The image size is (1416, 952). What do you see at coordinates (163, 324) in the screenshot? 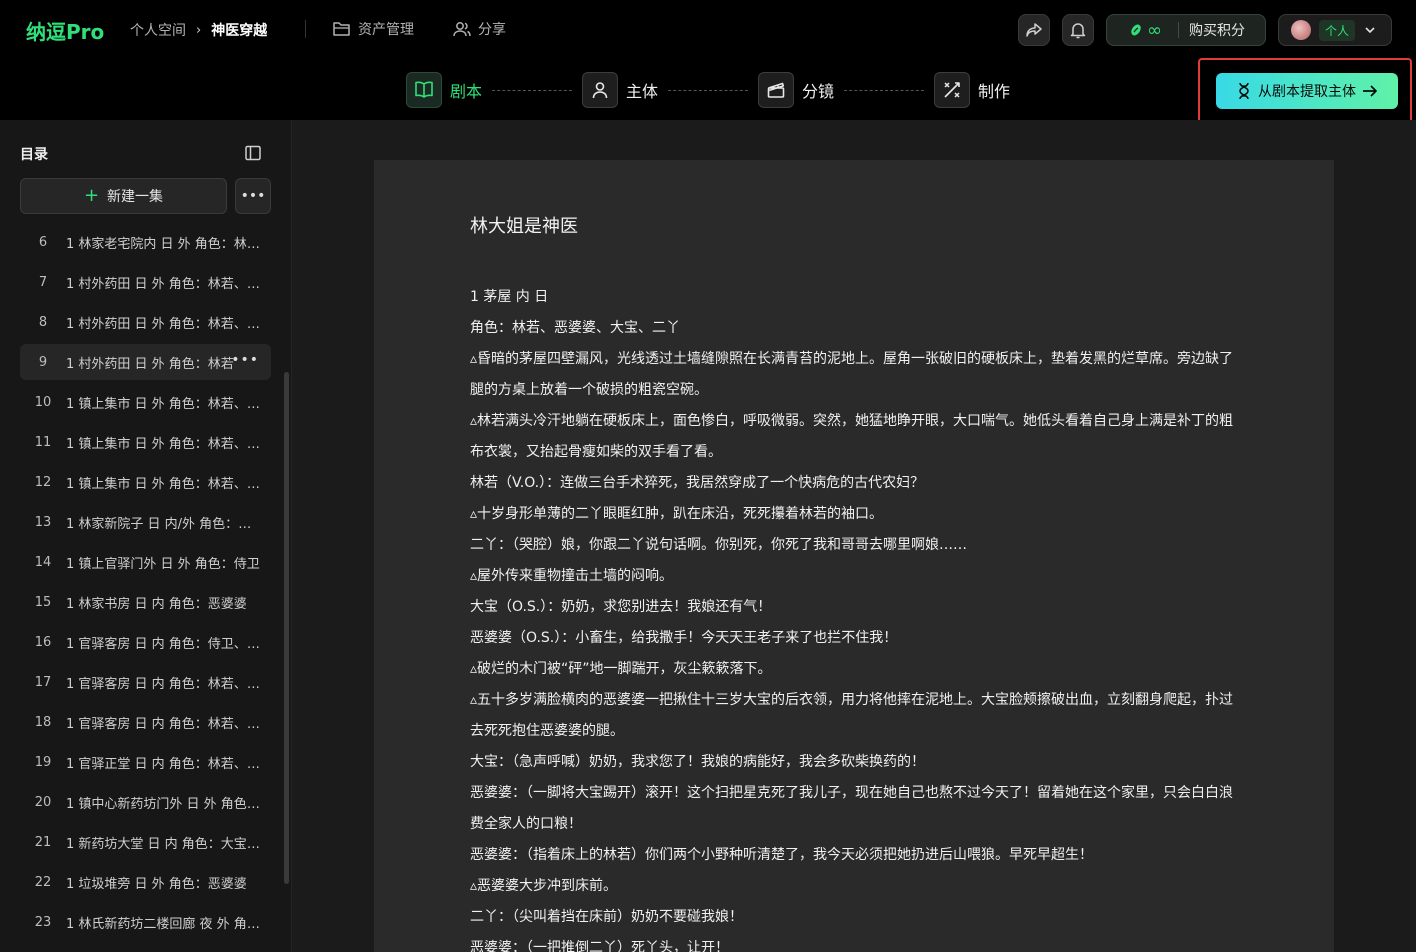
I see `episode-title: 1 村外药田 日 外 角色：林若、大宝` at bounding box center [163, 324].